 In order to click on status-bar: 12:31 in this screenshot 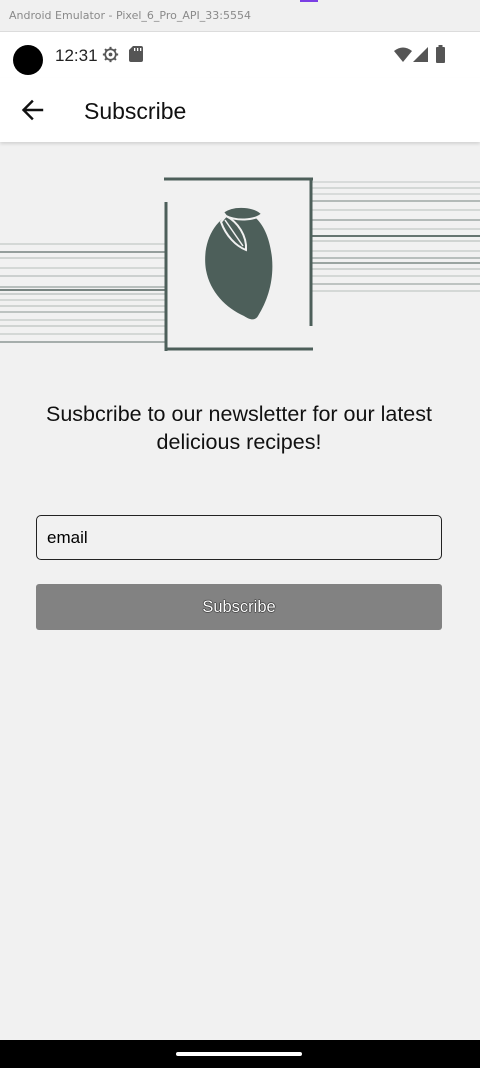, I will do `click(240, 55)`.